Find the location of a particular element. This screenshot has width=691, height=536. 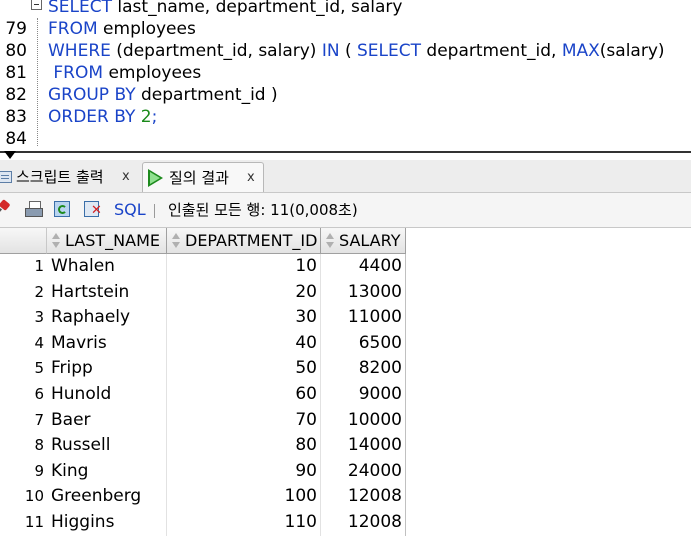

table-row: 3 Raphaely 30 11000 is located at coordinates (203, 318).